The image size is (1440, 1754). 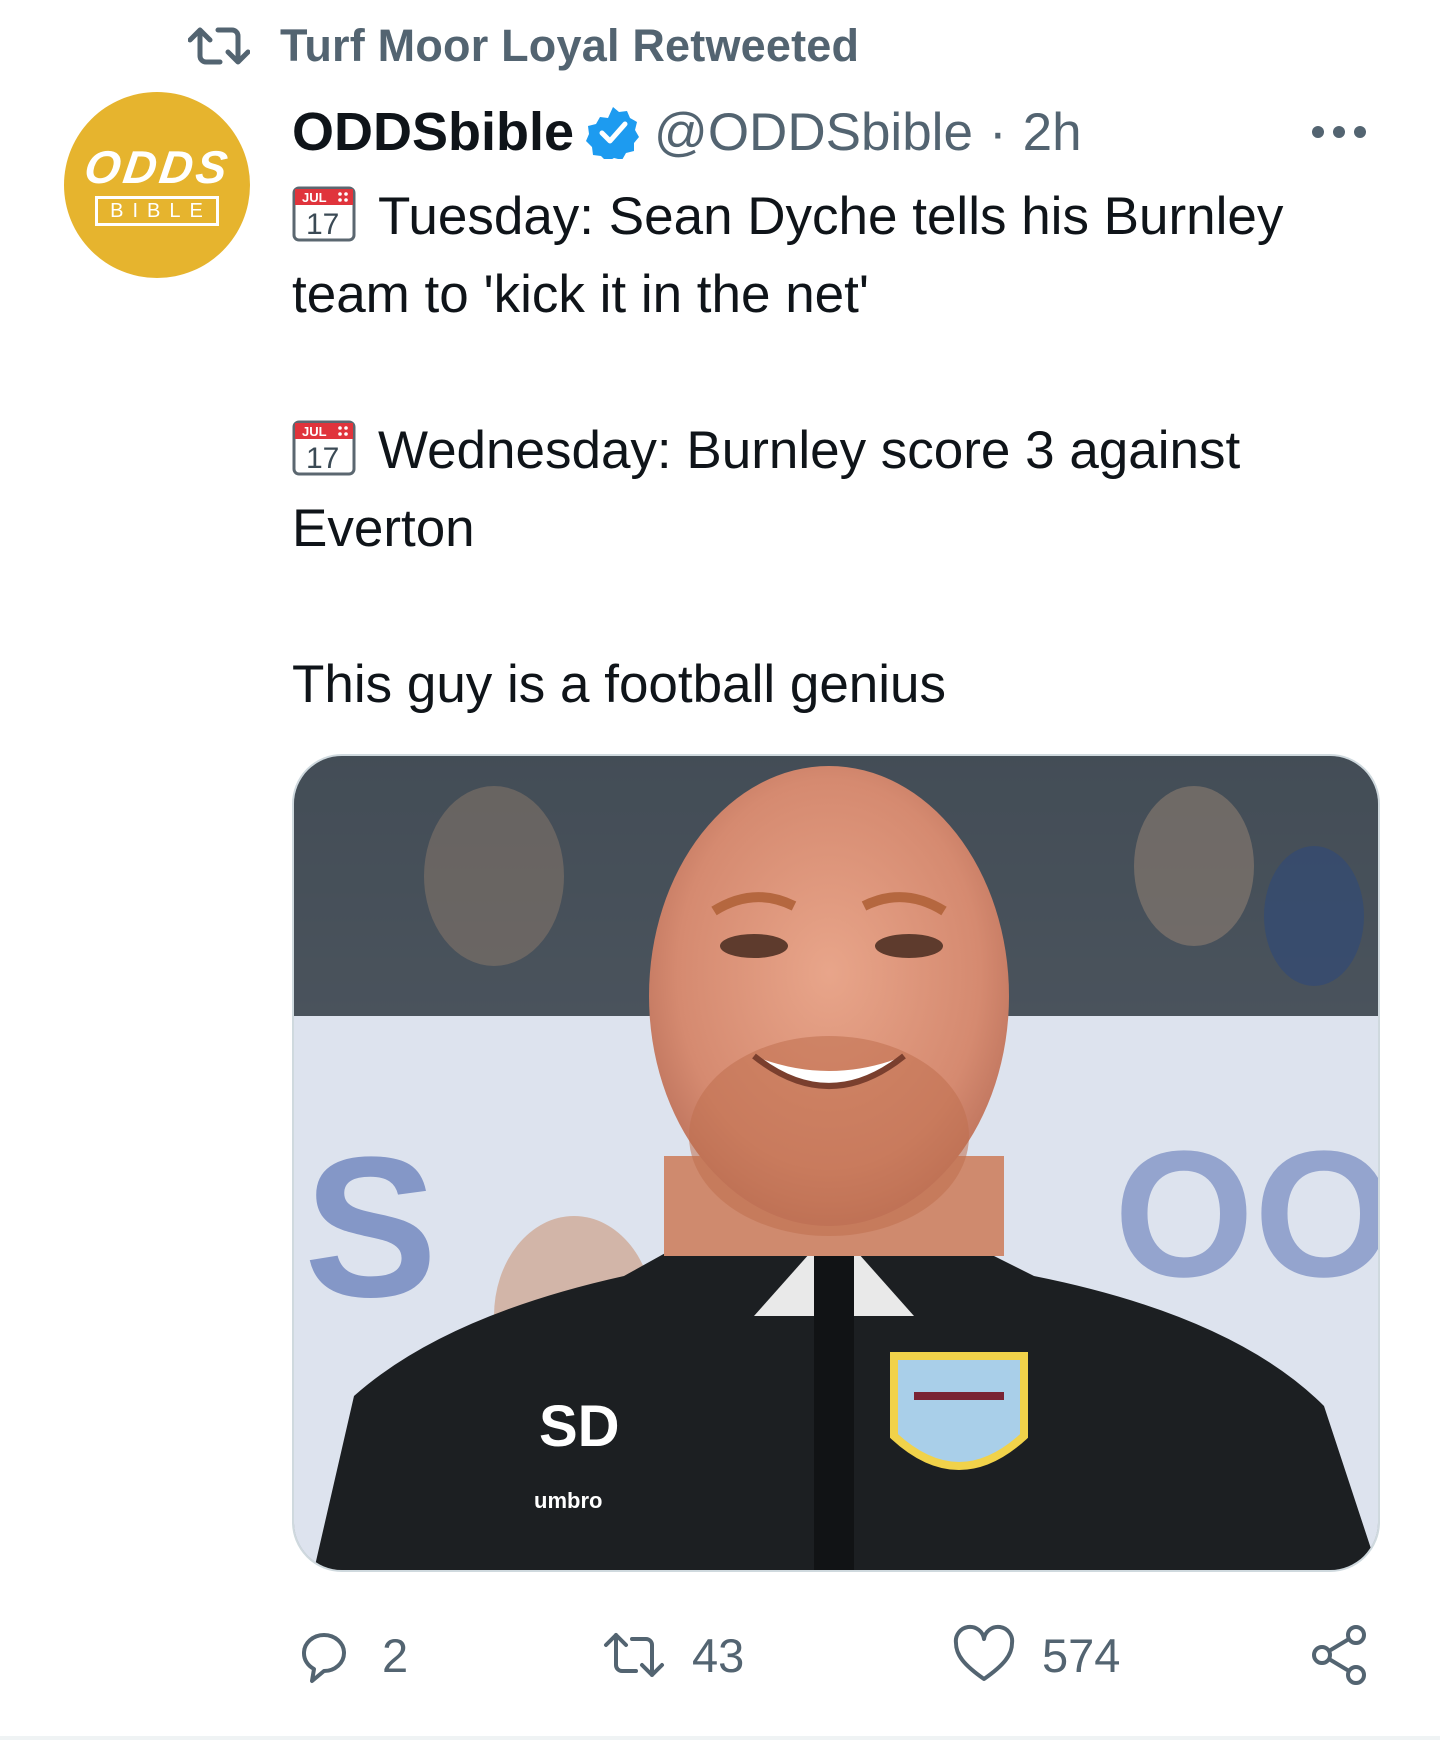 What do you see at coordinates (619, 684) in the screenshot?
I see `tweet-line-3: This guy is a football genius` at bounding box center [619, 684].